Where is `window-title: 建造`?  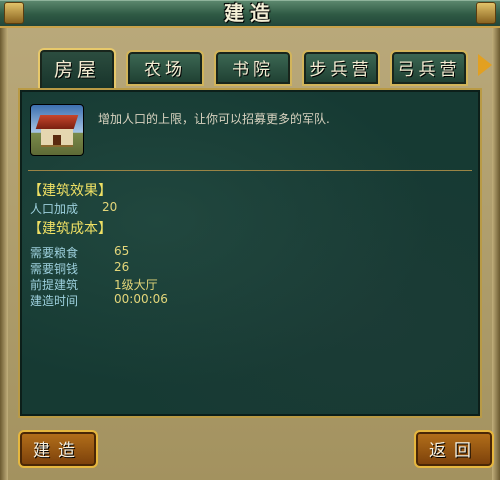
window-title: 建造 is located at coordinates (250, 13).